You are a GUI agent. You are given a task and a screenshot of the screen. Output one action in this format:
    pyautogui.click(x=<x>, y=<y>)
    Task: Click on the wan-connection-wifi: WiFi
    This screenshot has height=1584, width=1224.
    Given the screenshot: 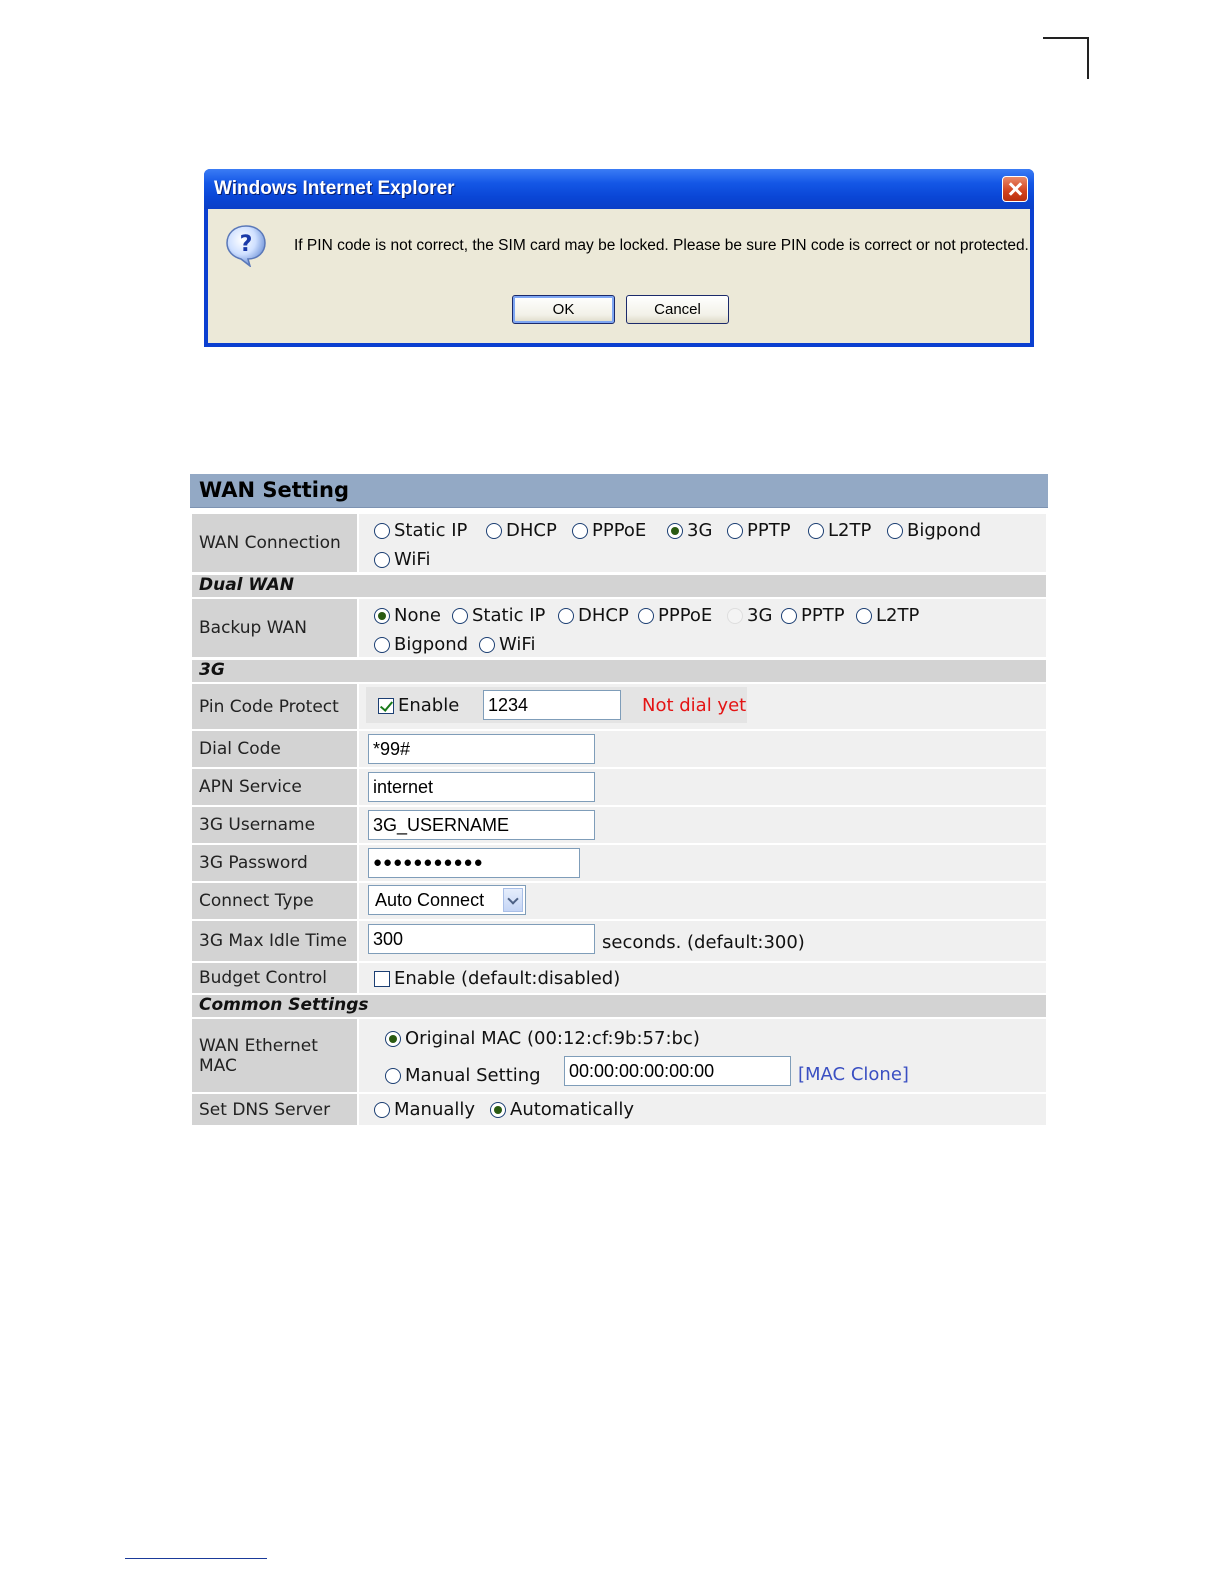 What is the action you would take?
    pyautogui.click(x=402, y=559)
    